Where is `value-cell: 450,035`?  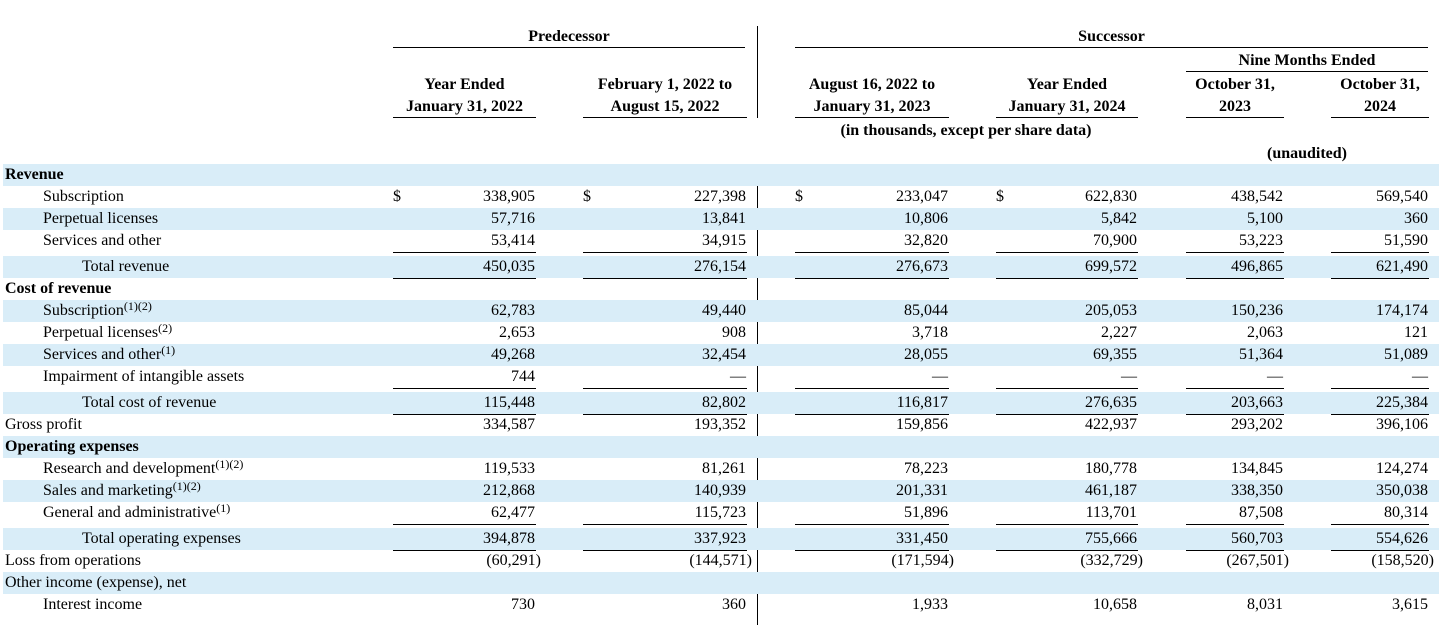 value-cell: 450,035 is located at coordinates (509, 266).